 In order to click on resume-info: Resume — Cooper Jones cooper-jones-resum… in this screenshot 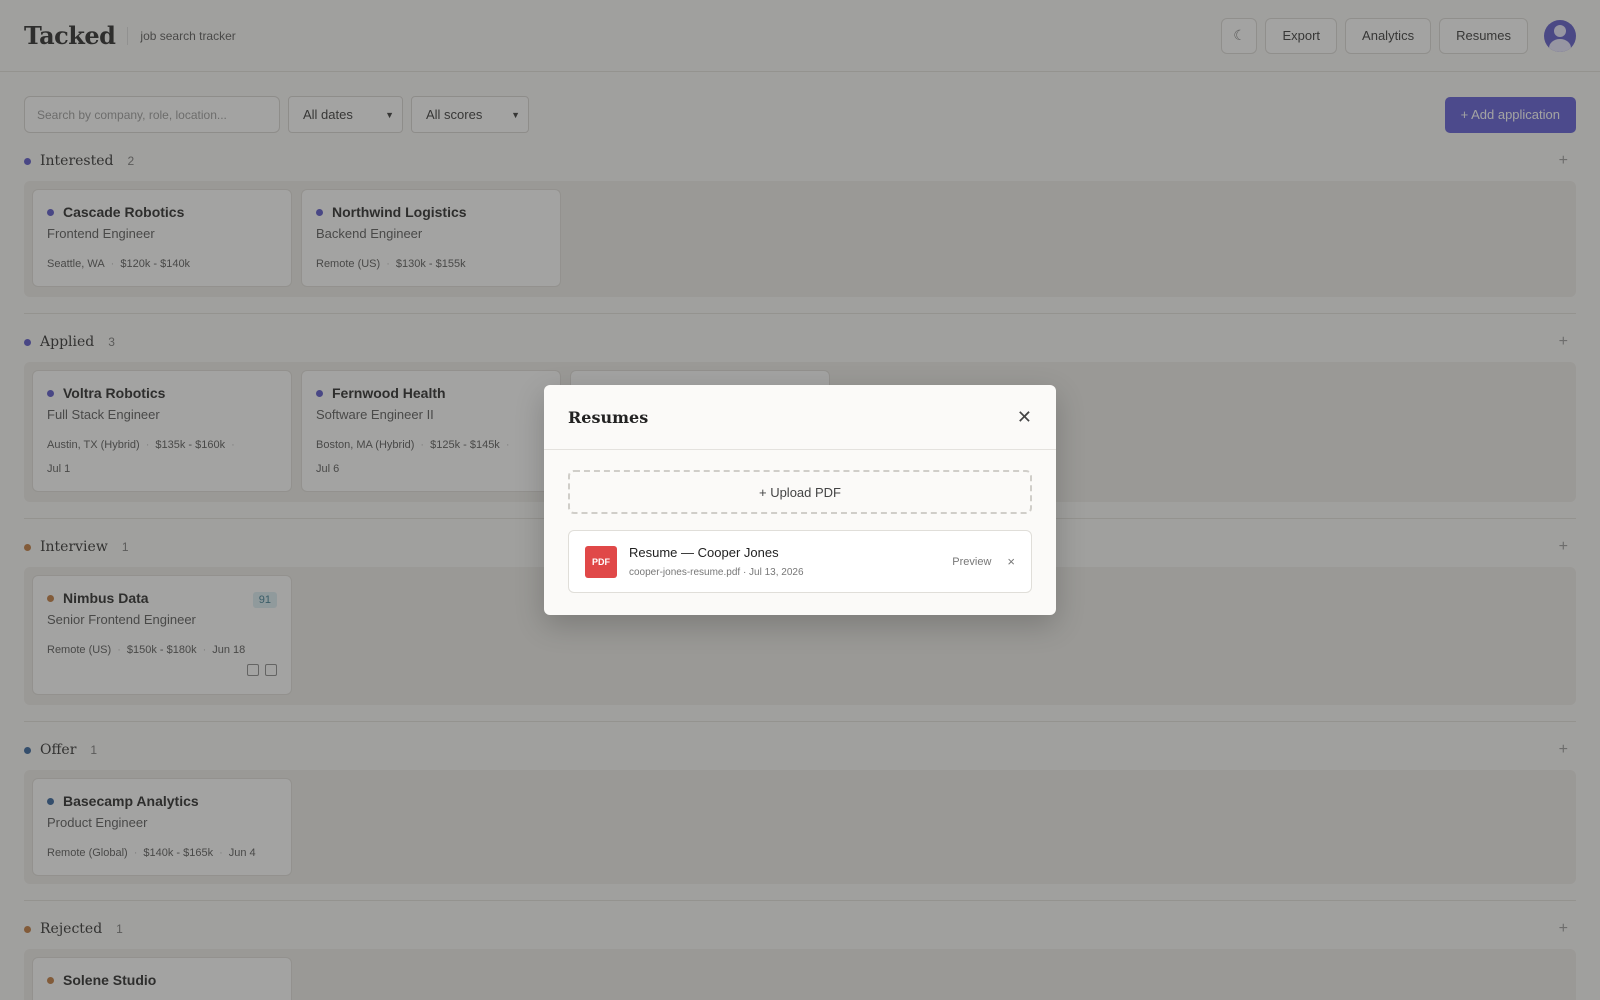, I will do `click(716, 561)`.